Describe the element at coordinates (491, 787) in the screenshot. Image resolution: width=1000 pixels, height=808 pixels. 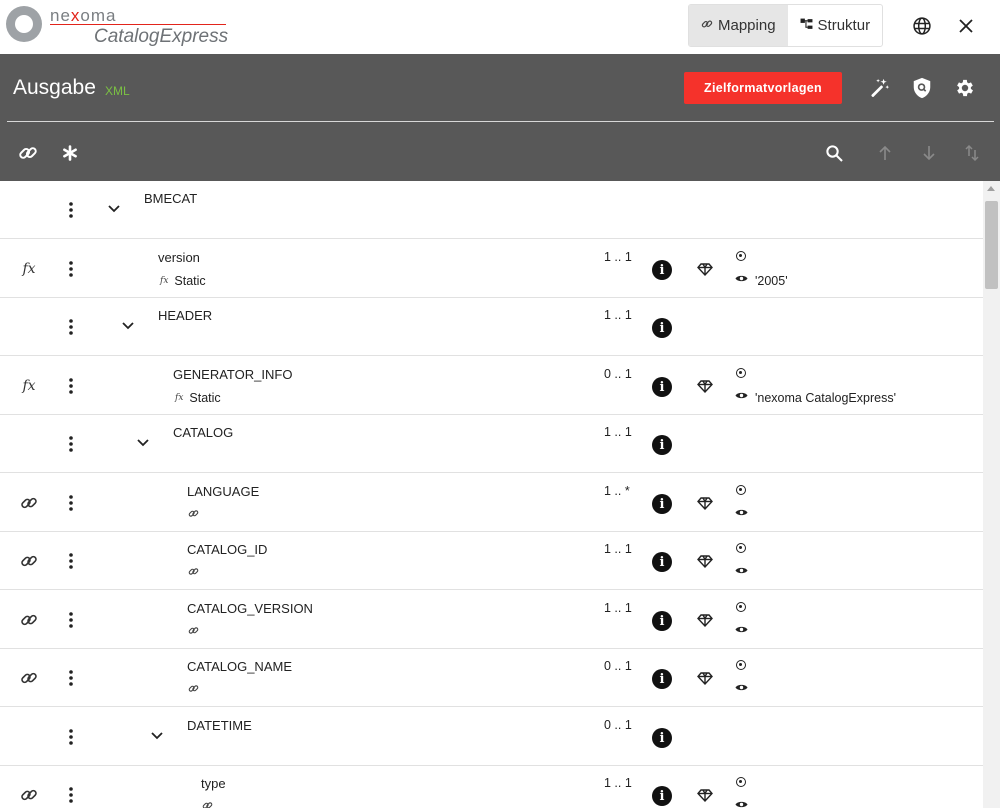
I see `tree-row: type 1 .. 1 i` at that location.